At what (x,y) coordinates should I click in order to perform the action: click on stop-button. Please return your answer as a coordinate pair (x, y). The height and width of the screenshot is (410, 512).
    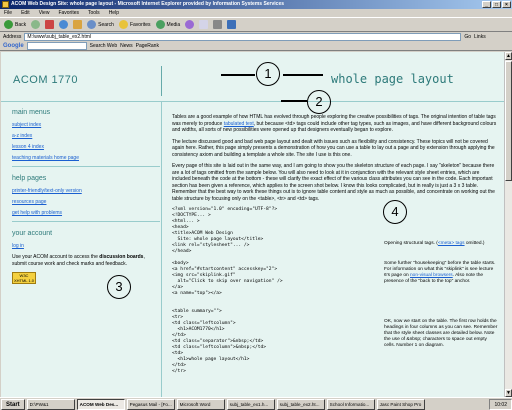
    Looking at the image, I should click on (49, 25).